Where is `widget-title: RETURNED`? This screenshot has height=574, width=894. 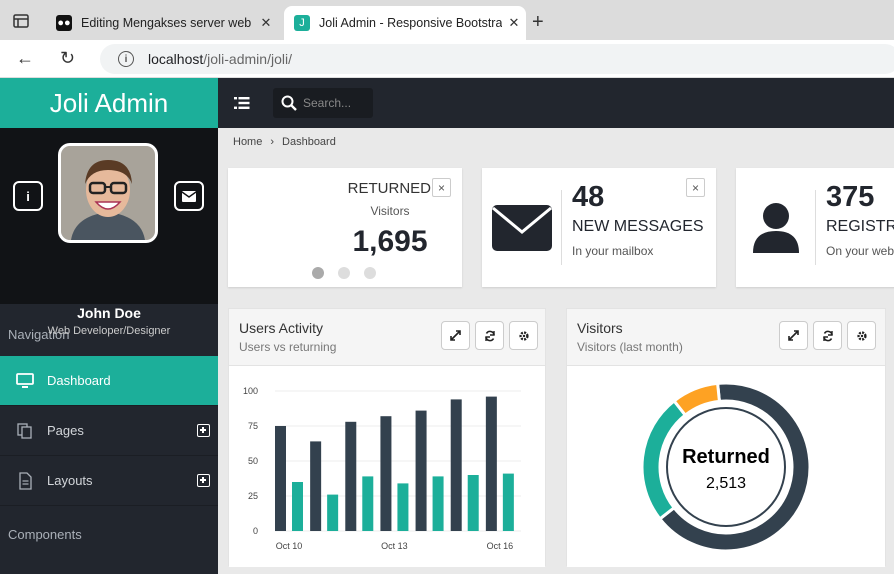
widget-title: RETURNED is located at coordinates (389, 188).